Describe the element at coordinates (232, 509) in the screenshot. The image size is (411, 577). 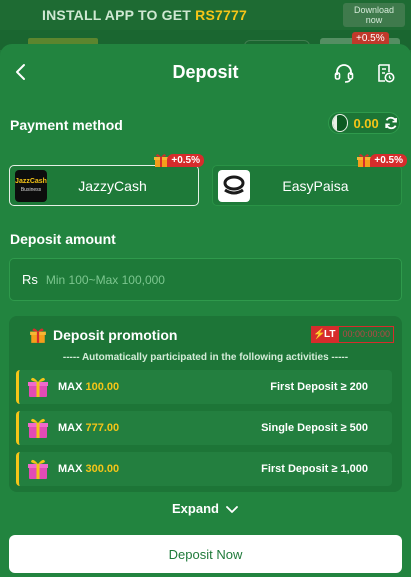
I see `chevron-down-icon` at that location.